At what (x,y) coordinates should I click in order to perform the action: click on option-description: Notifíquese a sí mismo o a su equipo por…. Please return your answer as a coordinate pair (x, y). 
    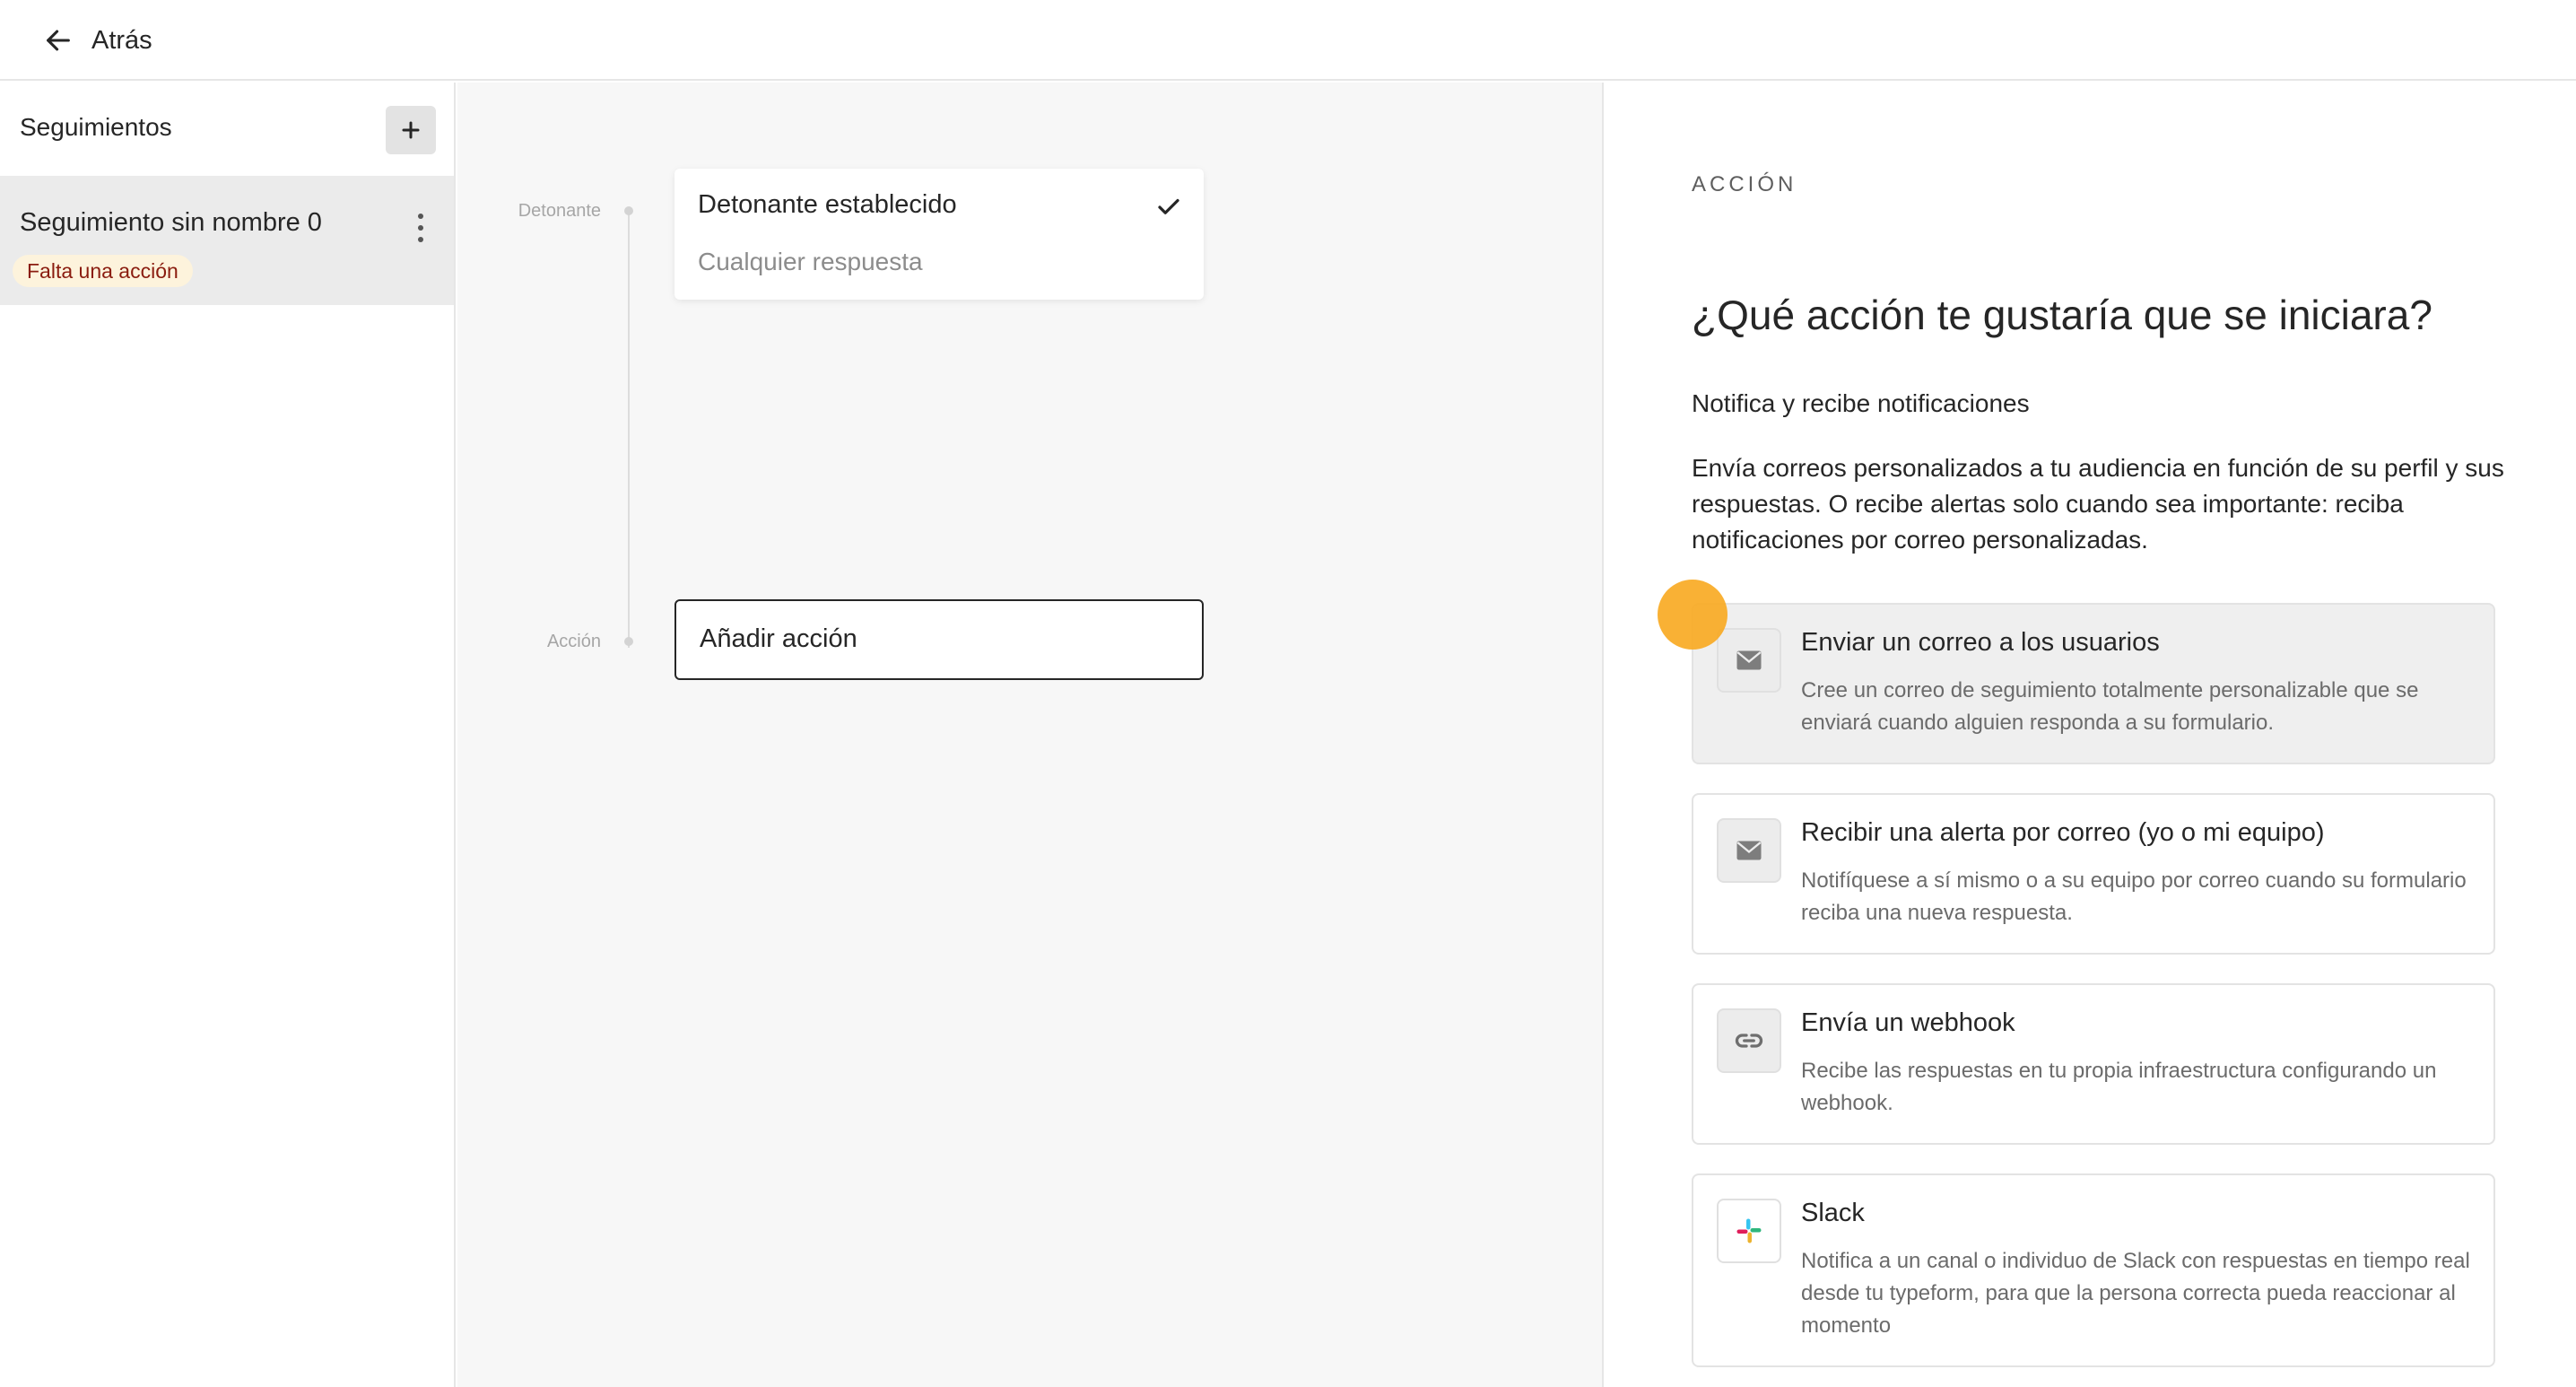
    Looking at the image, I should click on (2134, 896).